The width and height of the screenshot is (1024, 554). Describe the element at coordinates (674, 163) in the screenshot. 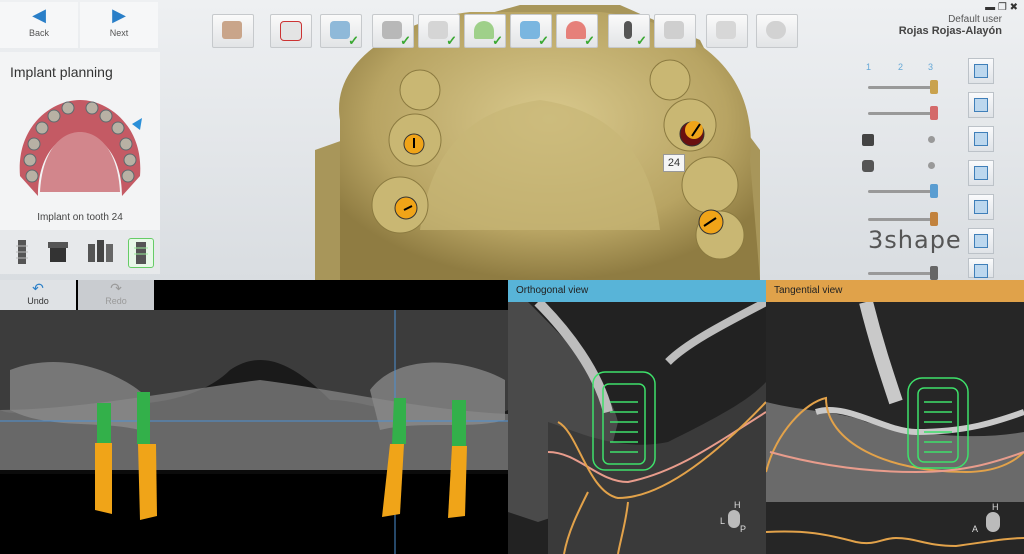

I see `tooth-number-label: 24` at that location.